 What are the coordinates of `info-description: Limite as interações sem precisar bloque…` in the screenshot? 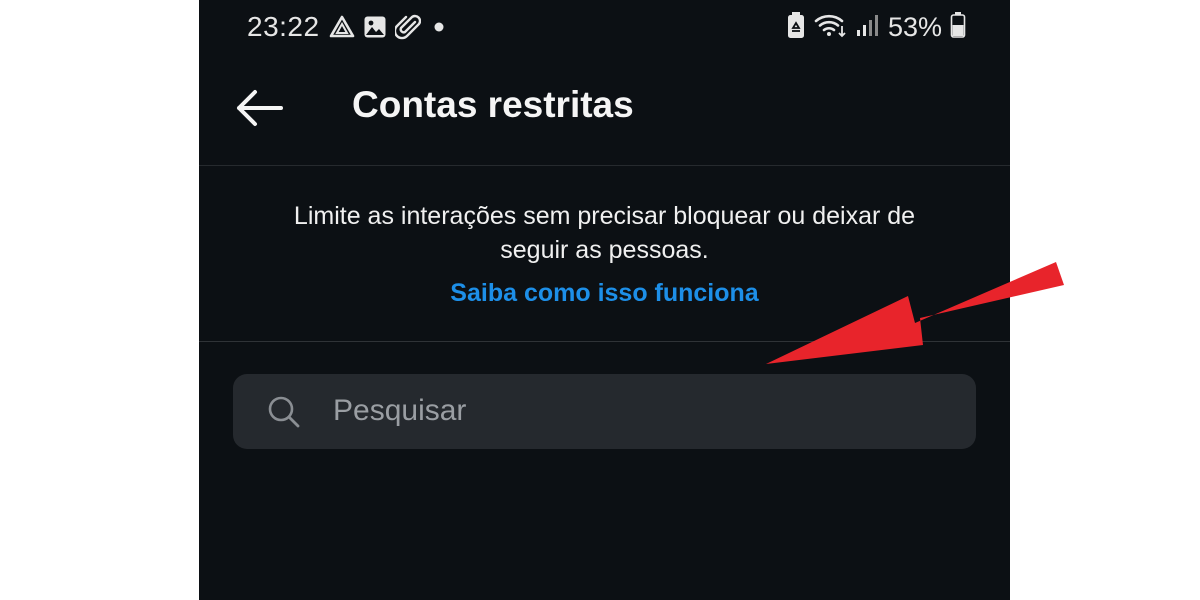 It's located at (604, 233).